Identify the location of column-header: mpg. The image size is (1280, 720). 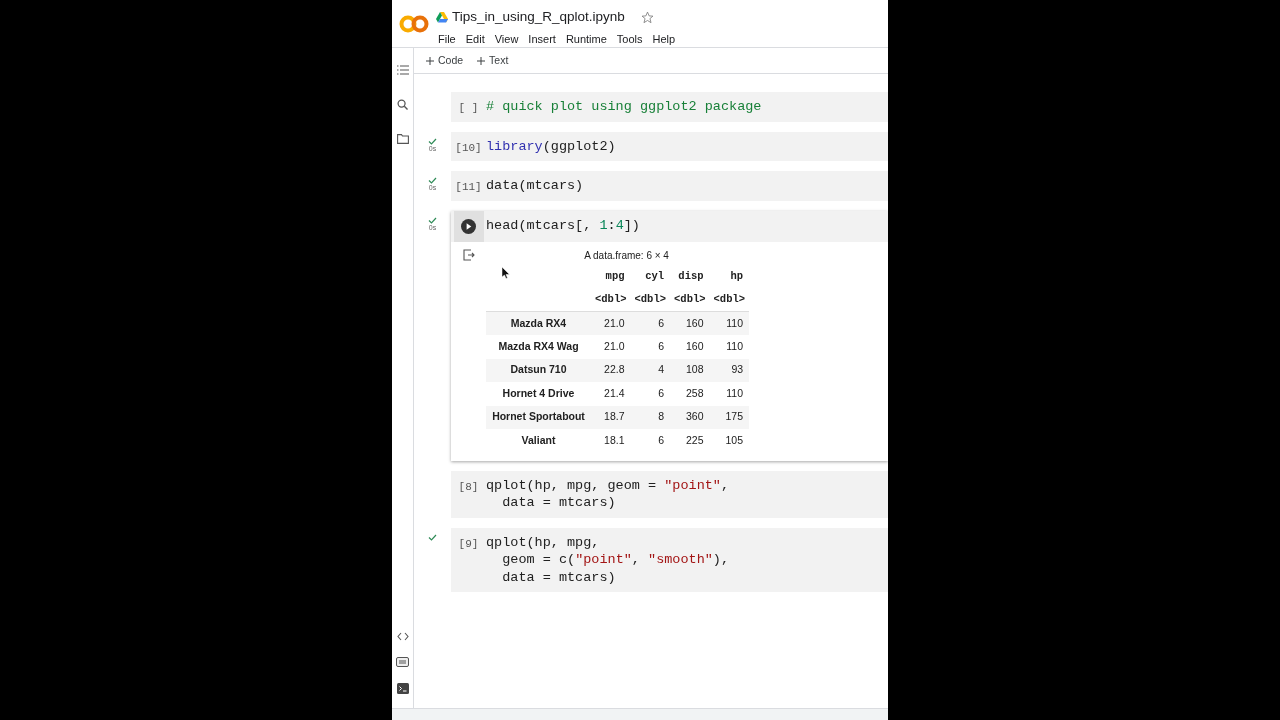
(615, 277).